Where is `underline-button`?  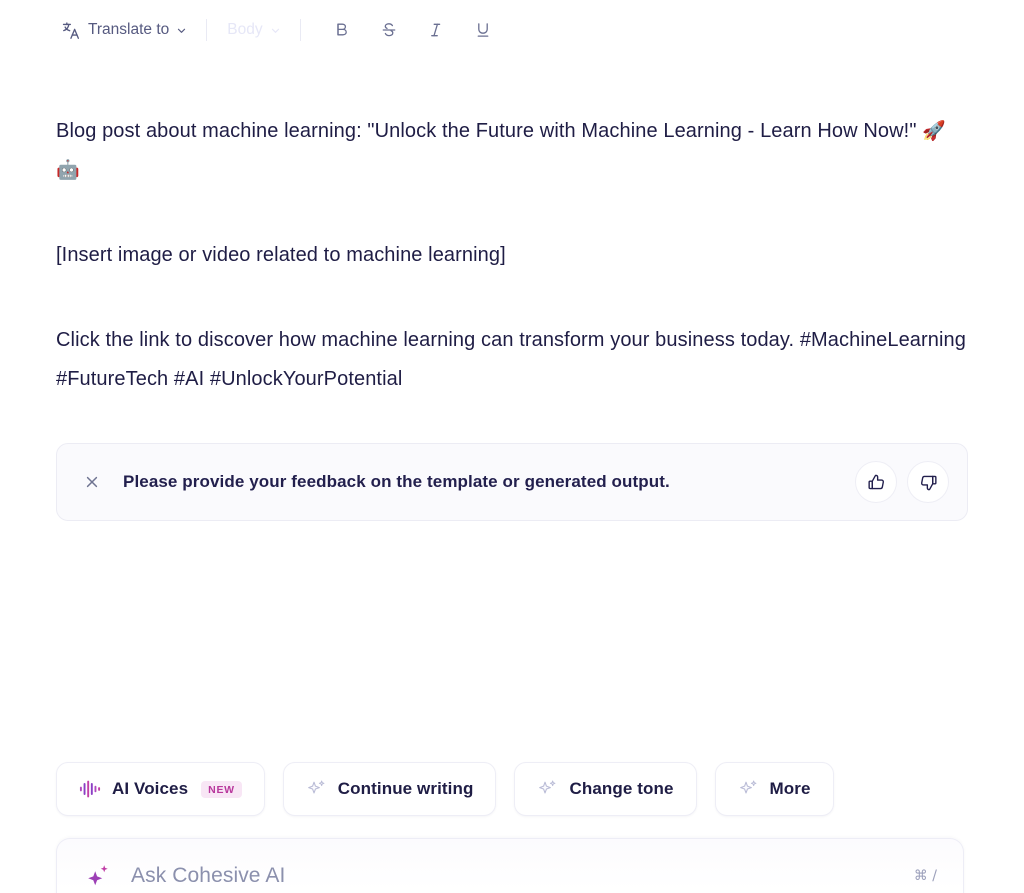
underline-button is located at coordinates (483, 30).